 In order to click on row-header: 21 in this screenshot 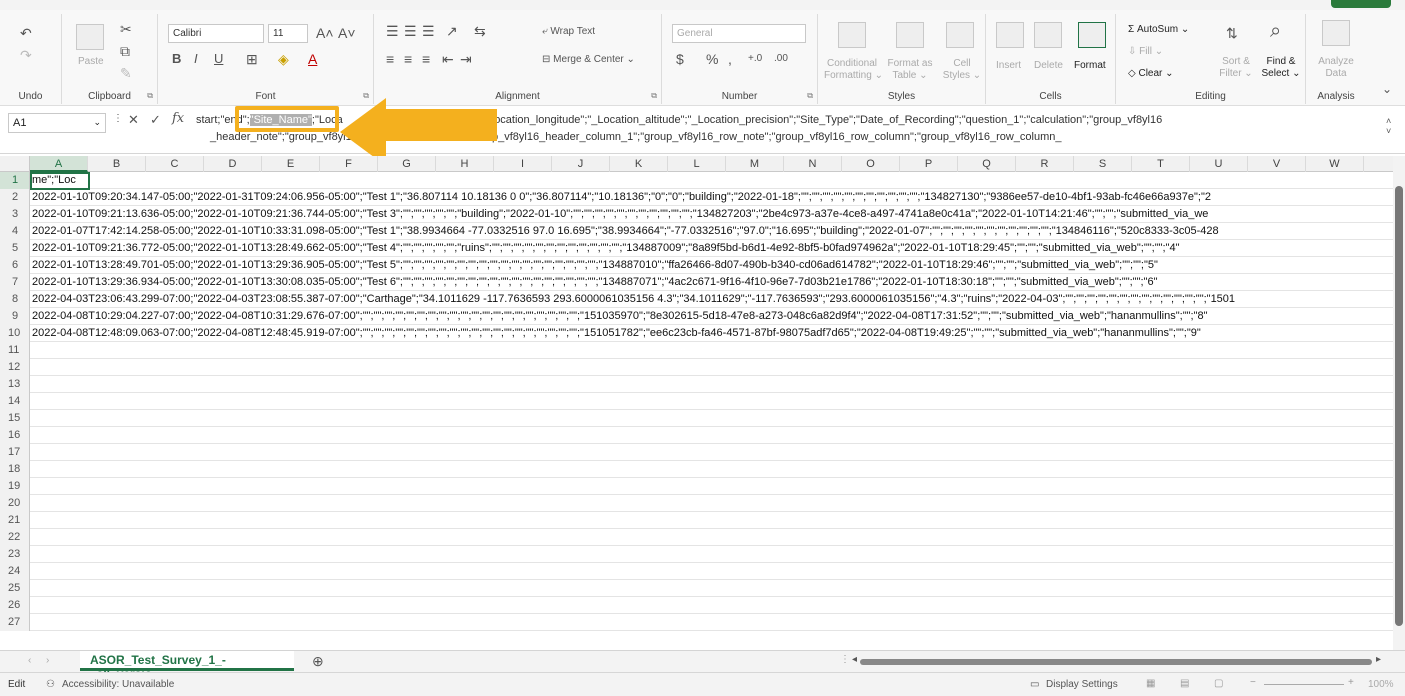, I will do `click(15, 520)`.